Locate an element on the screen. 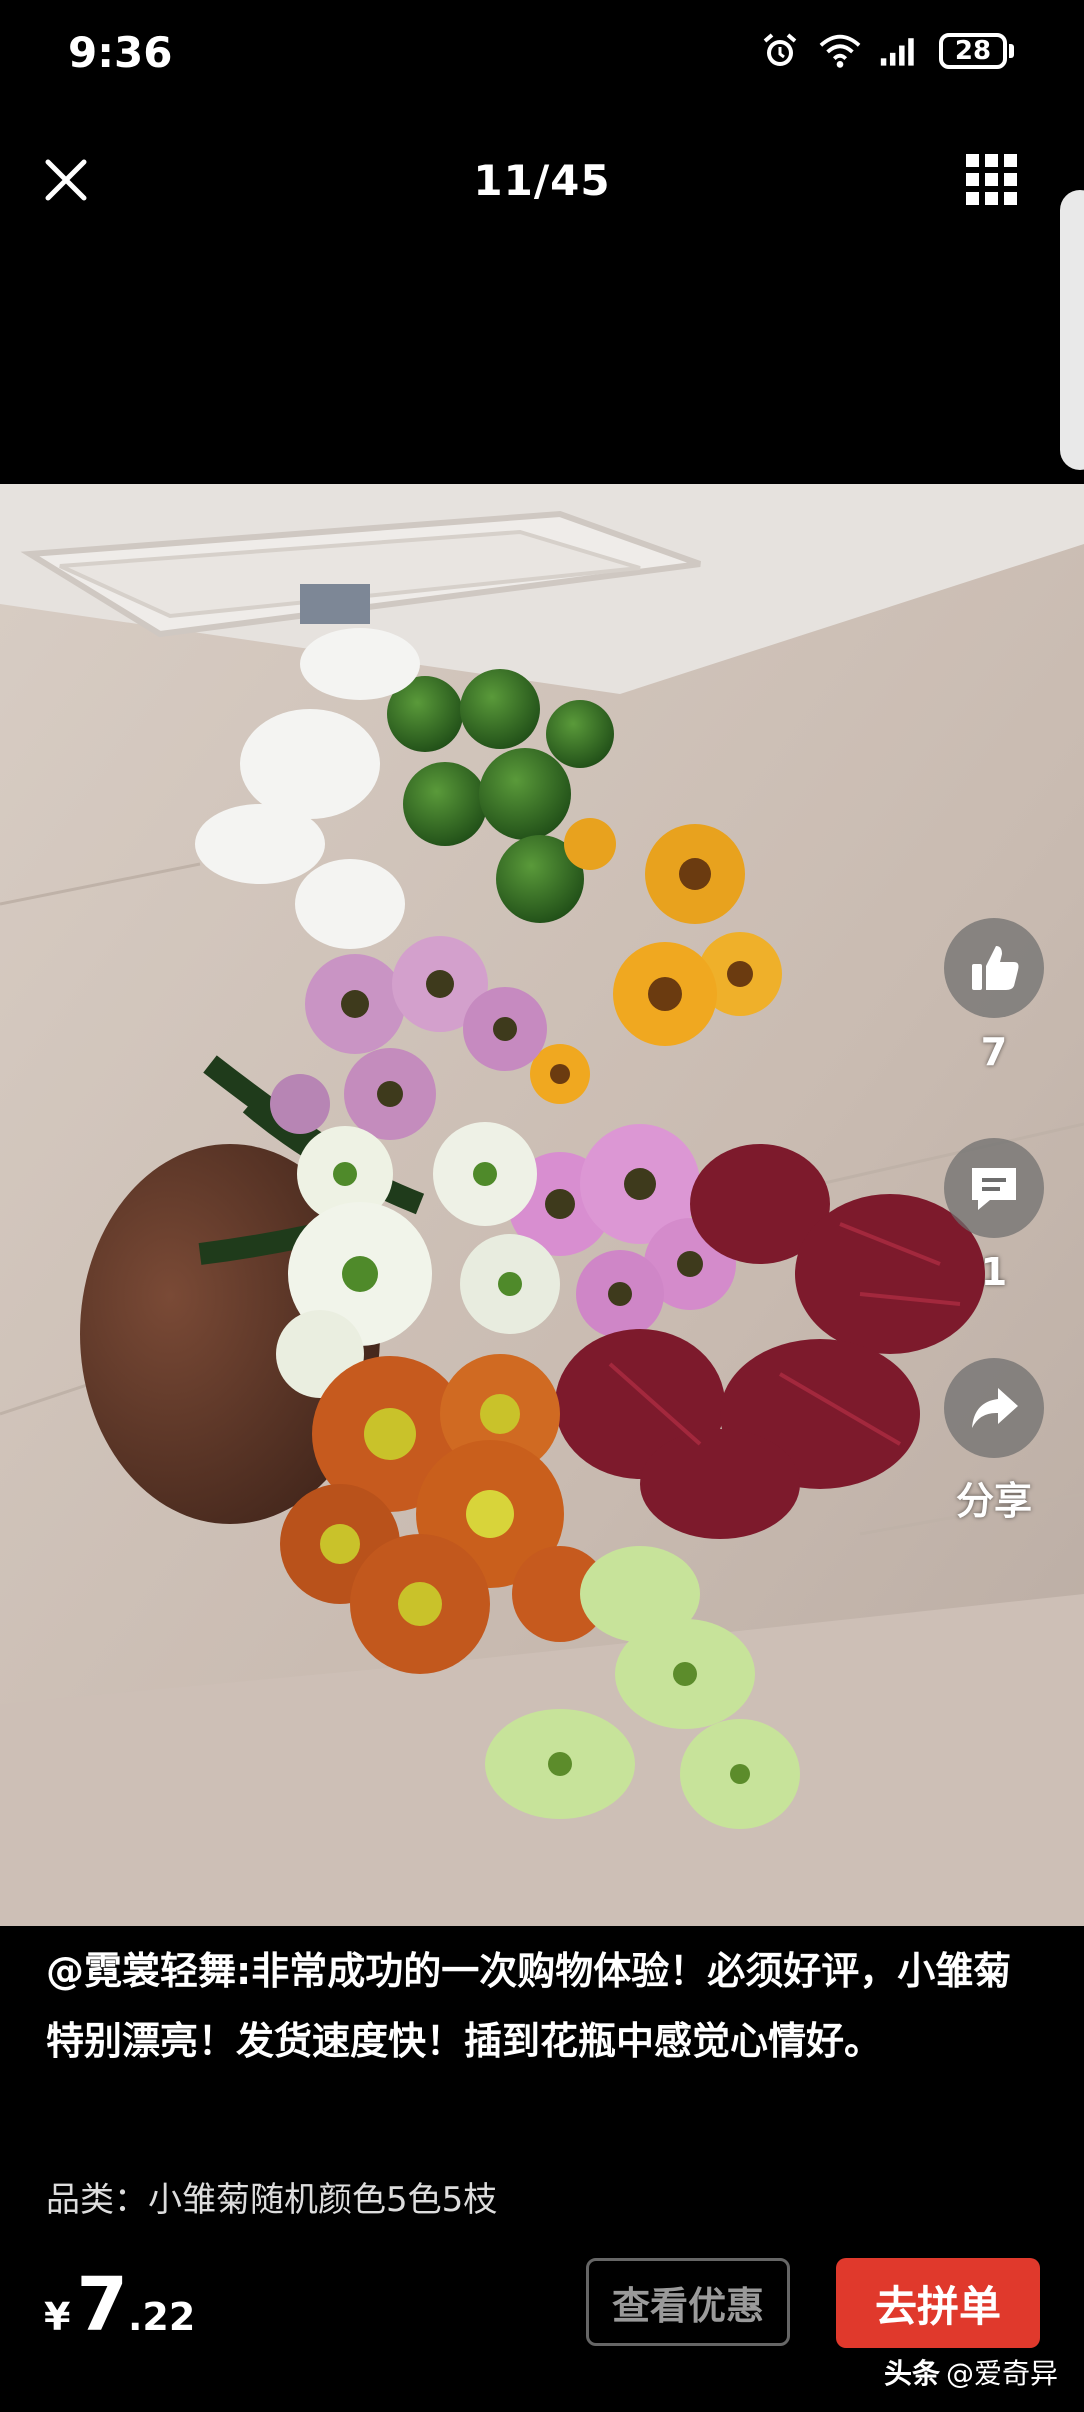 Image resolution: width=1084 pixels, height=2412 pixels. comment-icon is located at coordinates (994, 1188).